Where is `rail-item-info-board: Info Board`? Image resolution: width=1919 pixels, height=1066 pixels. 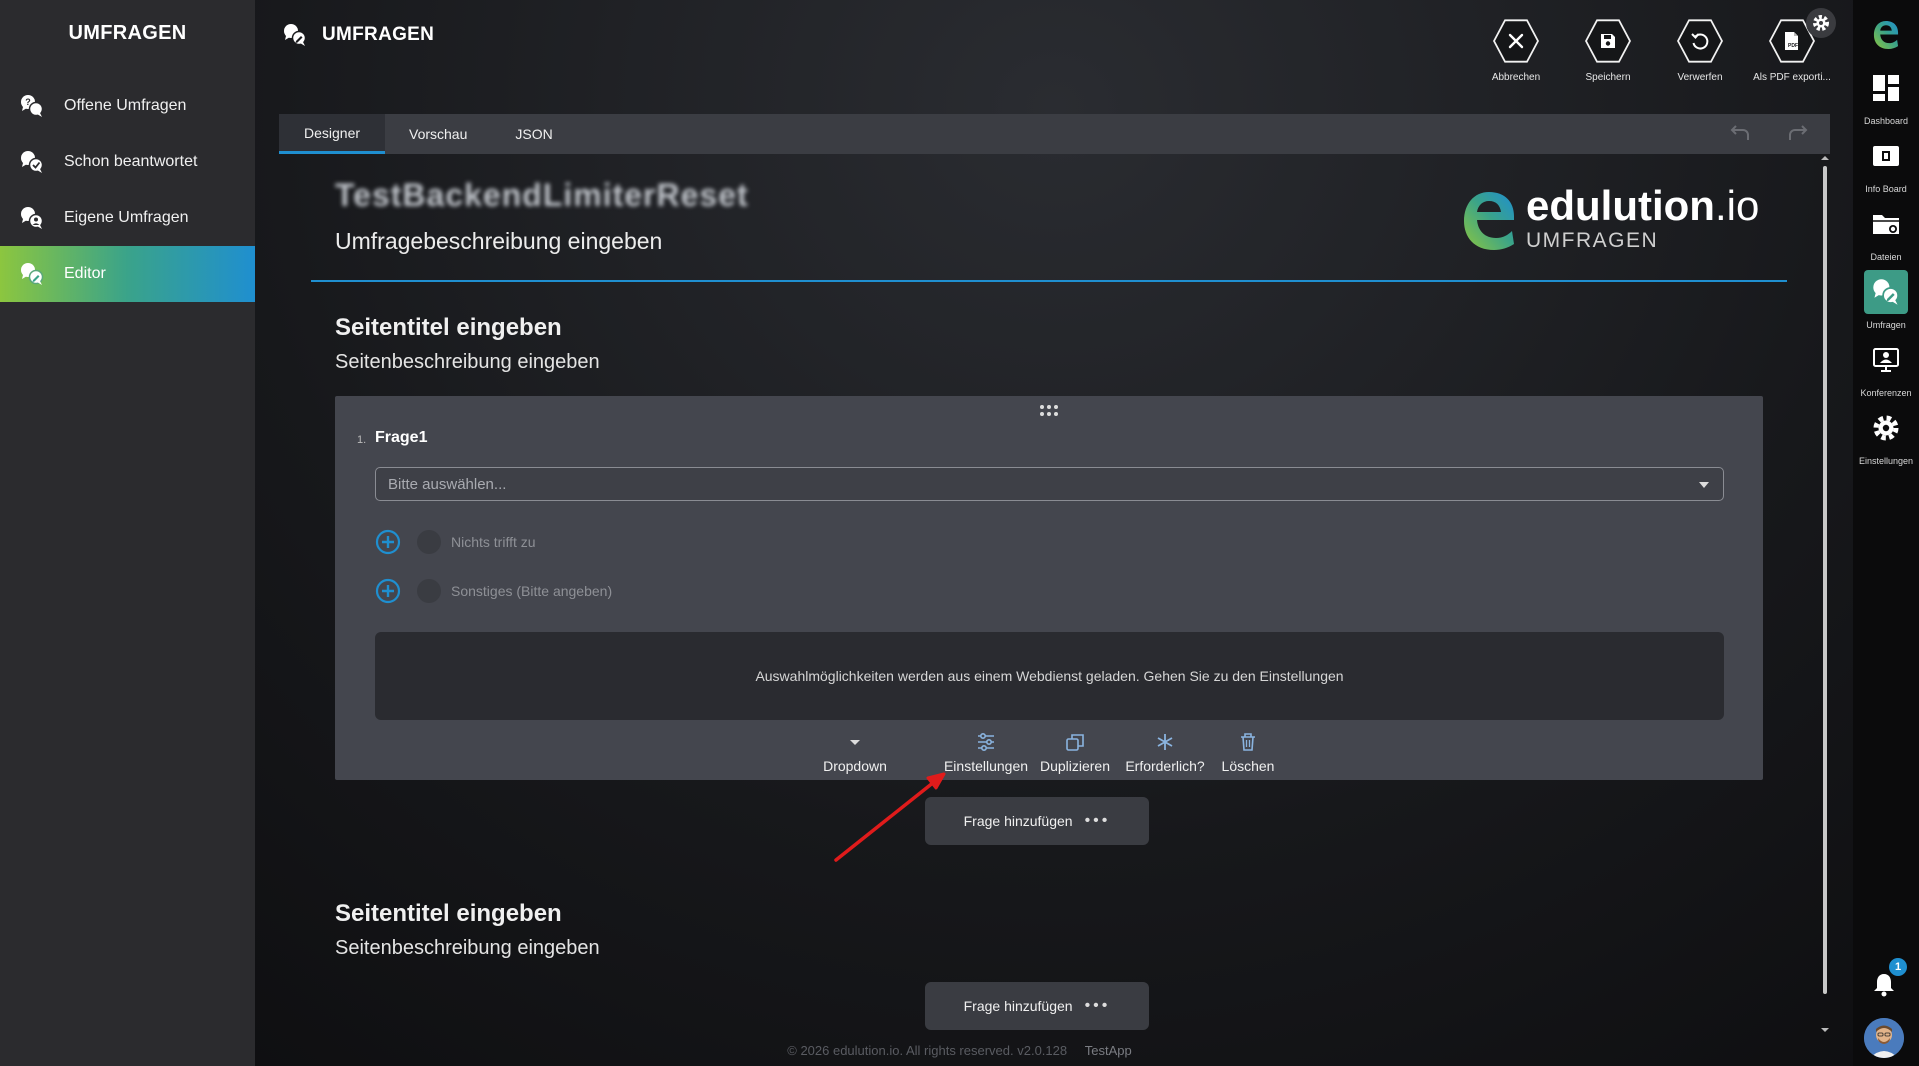
rail-item-info-board: Info Board is located at coordinates (1886, 164).